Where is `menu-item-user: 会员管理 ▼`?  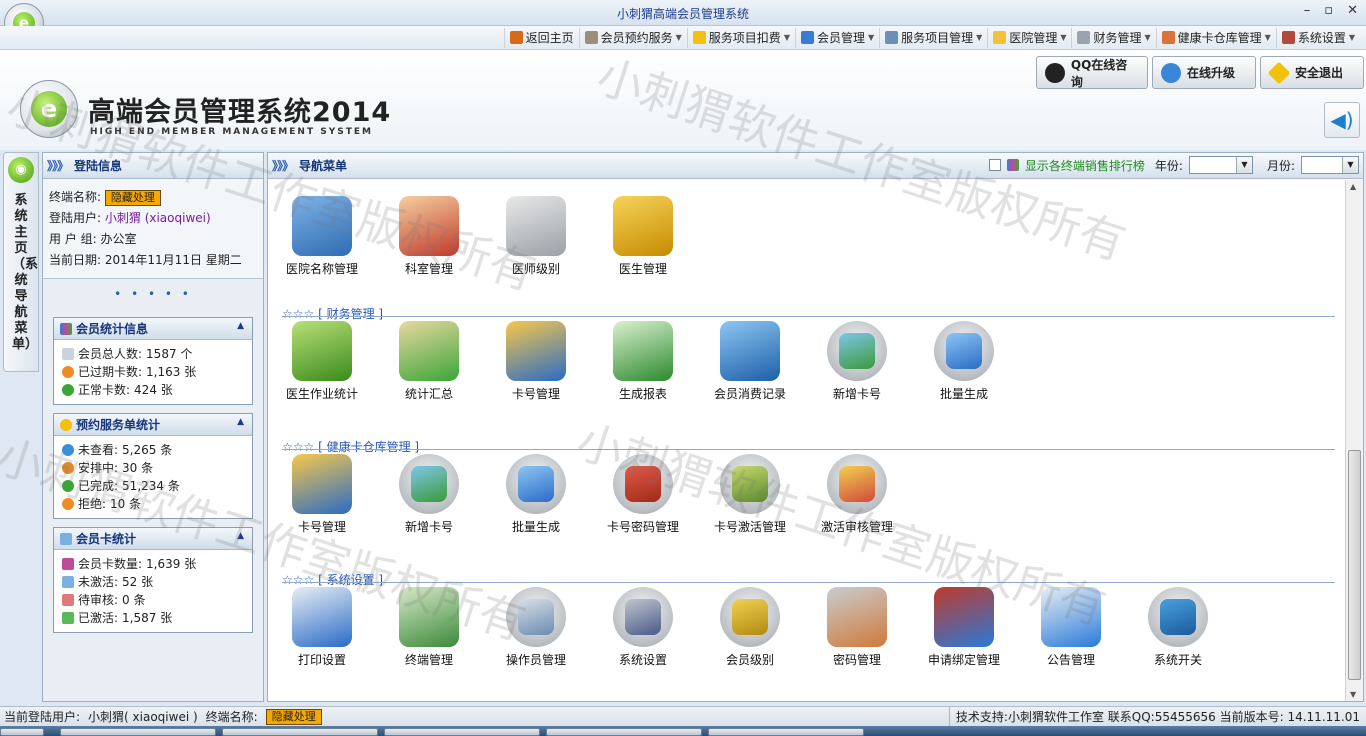 menu-item-user: 会员管理 ▼ is located at coordinates (836, 37).